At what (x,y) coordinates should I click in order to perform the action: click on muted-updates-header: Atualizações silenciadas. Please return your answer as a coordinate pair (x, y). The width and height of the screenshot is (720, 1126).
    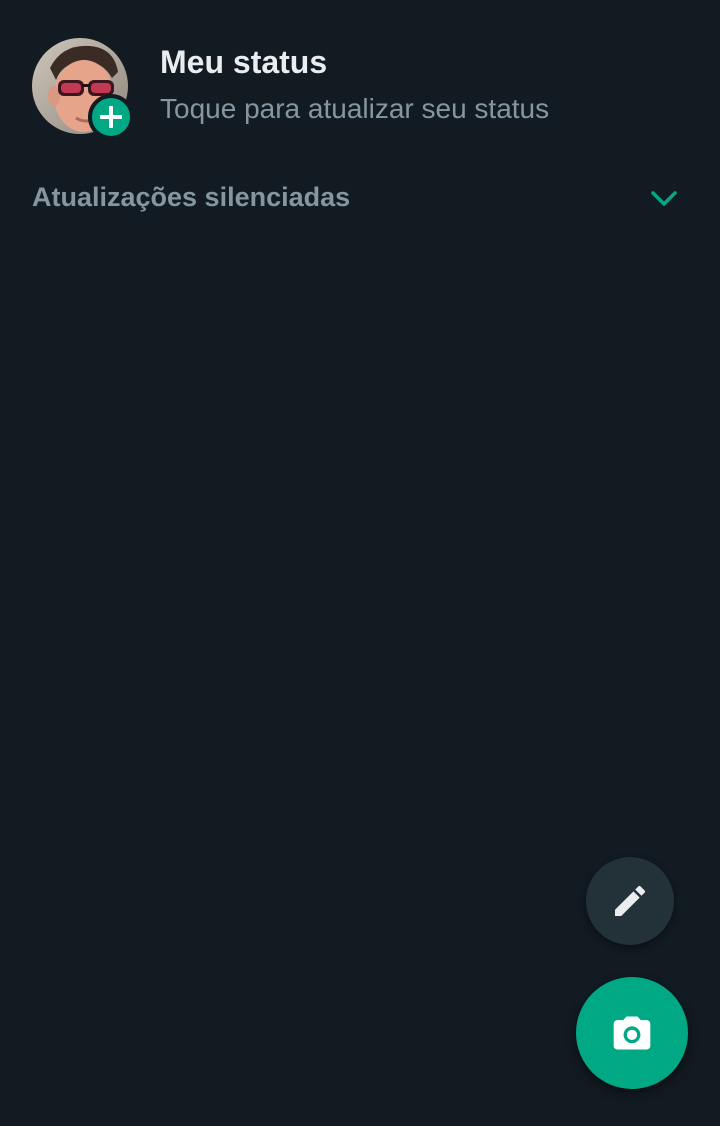
    Looking at the image, I should click on (360, 198).